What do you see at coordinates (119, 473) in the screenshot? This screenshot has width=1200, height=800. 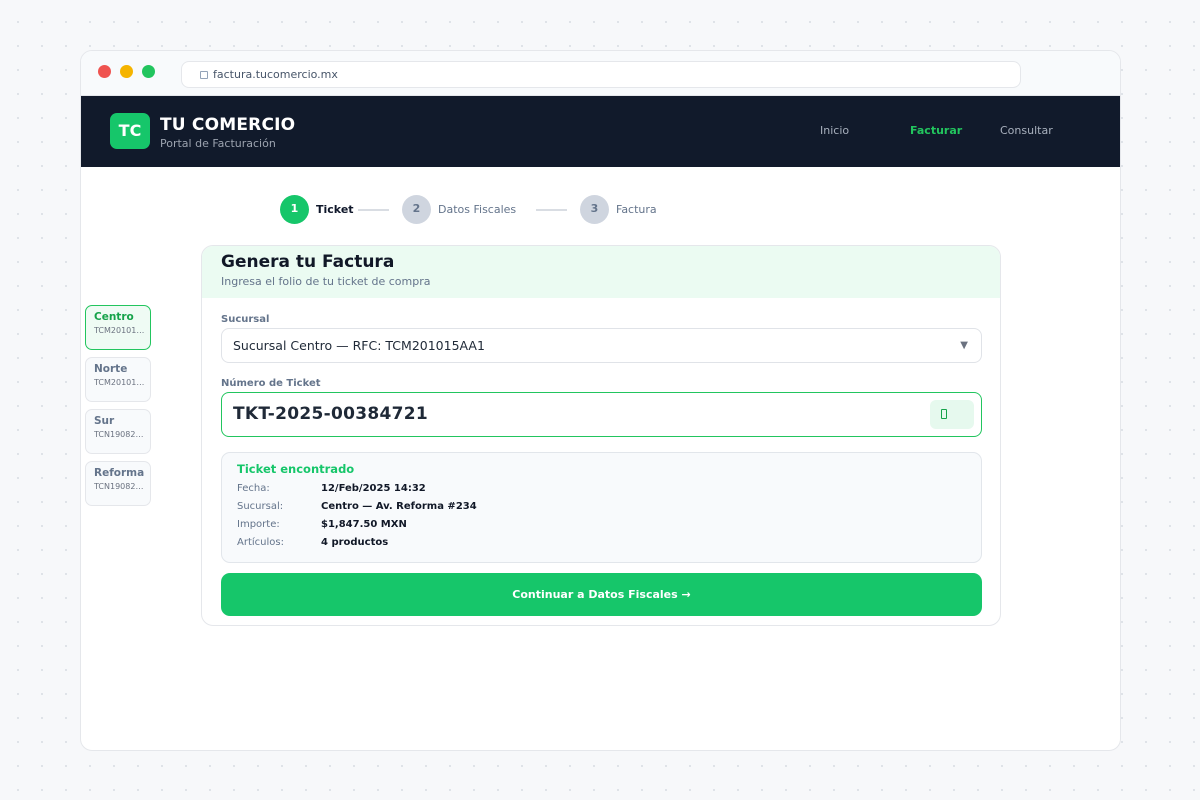 I see `branch-name: Reforma` at bounding box center [119, 473].